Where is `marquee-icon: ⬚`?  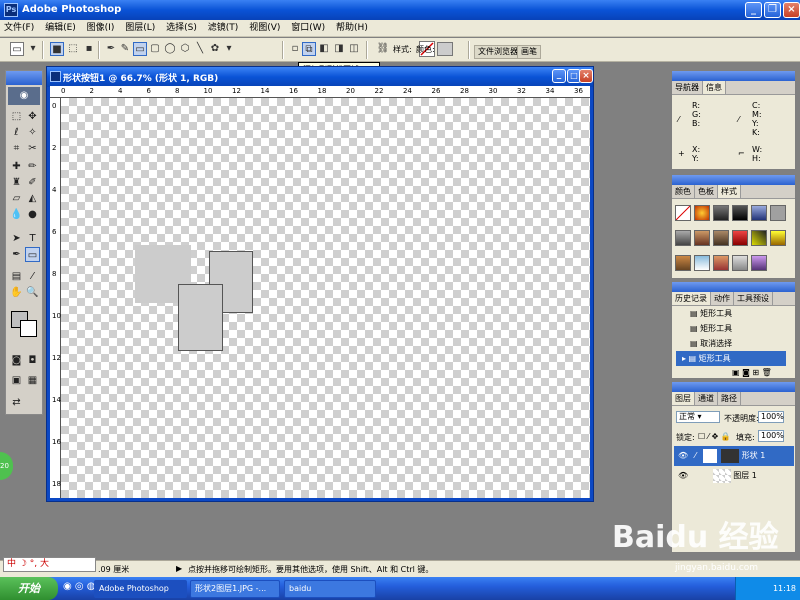 marquee-icon: ⬚ is located at coordinates (16, 116).